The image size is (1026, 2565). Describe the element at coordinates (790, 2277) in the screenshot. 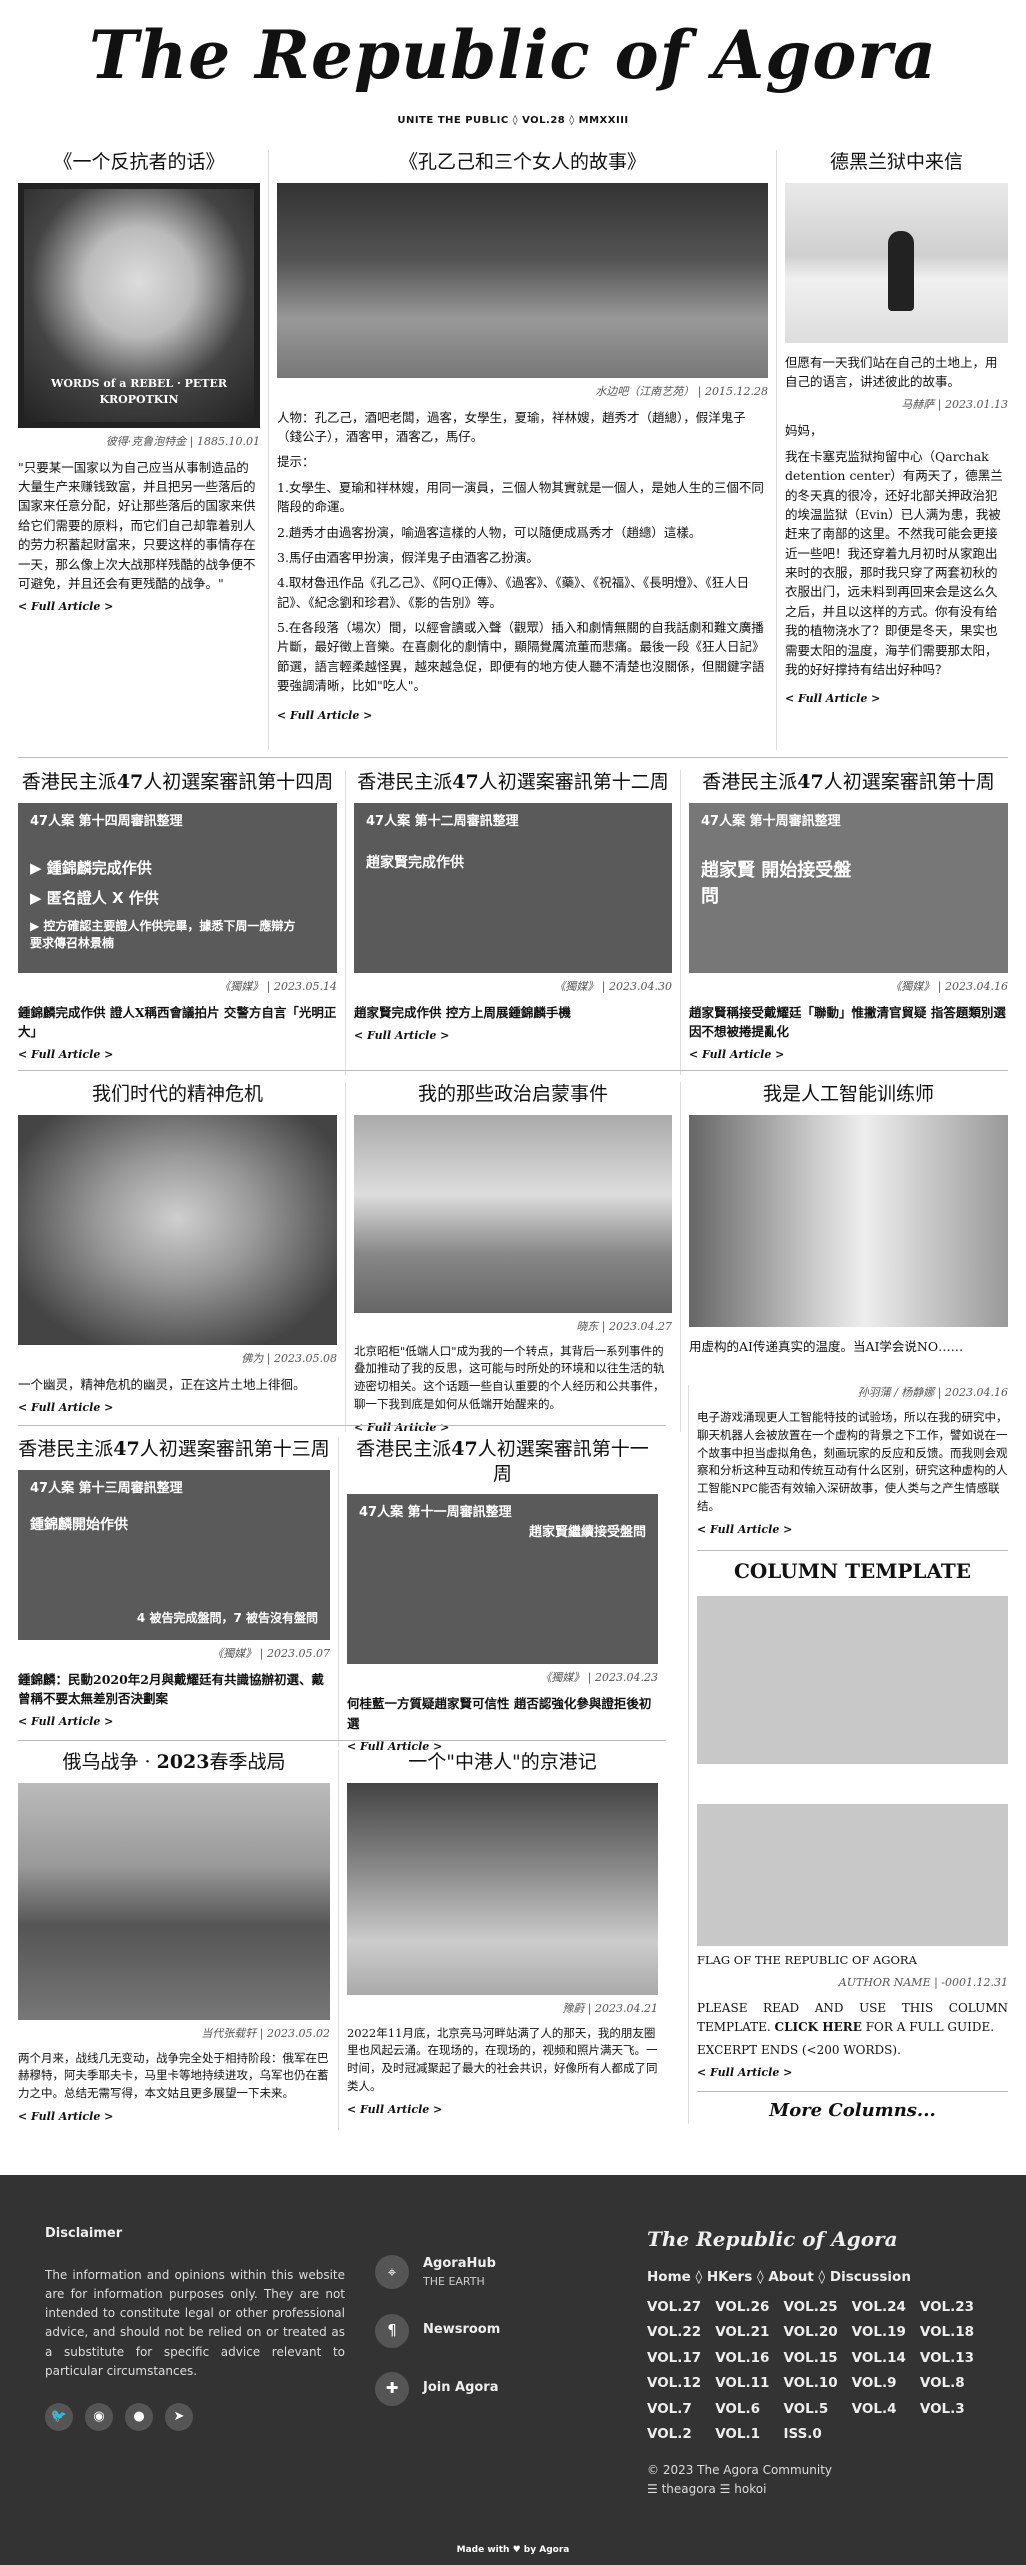

I see `nav-about: About` at that location.